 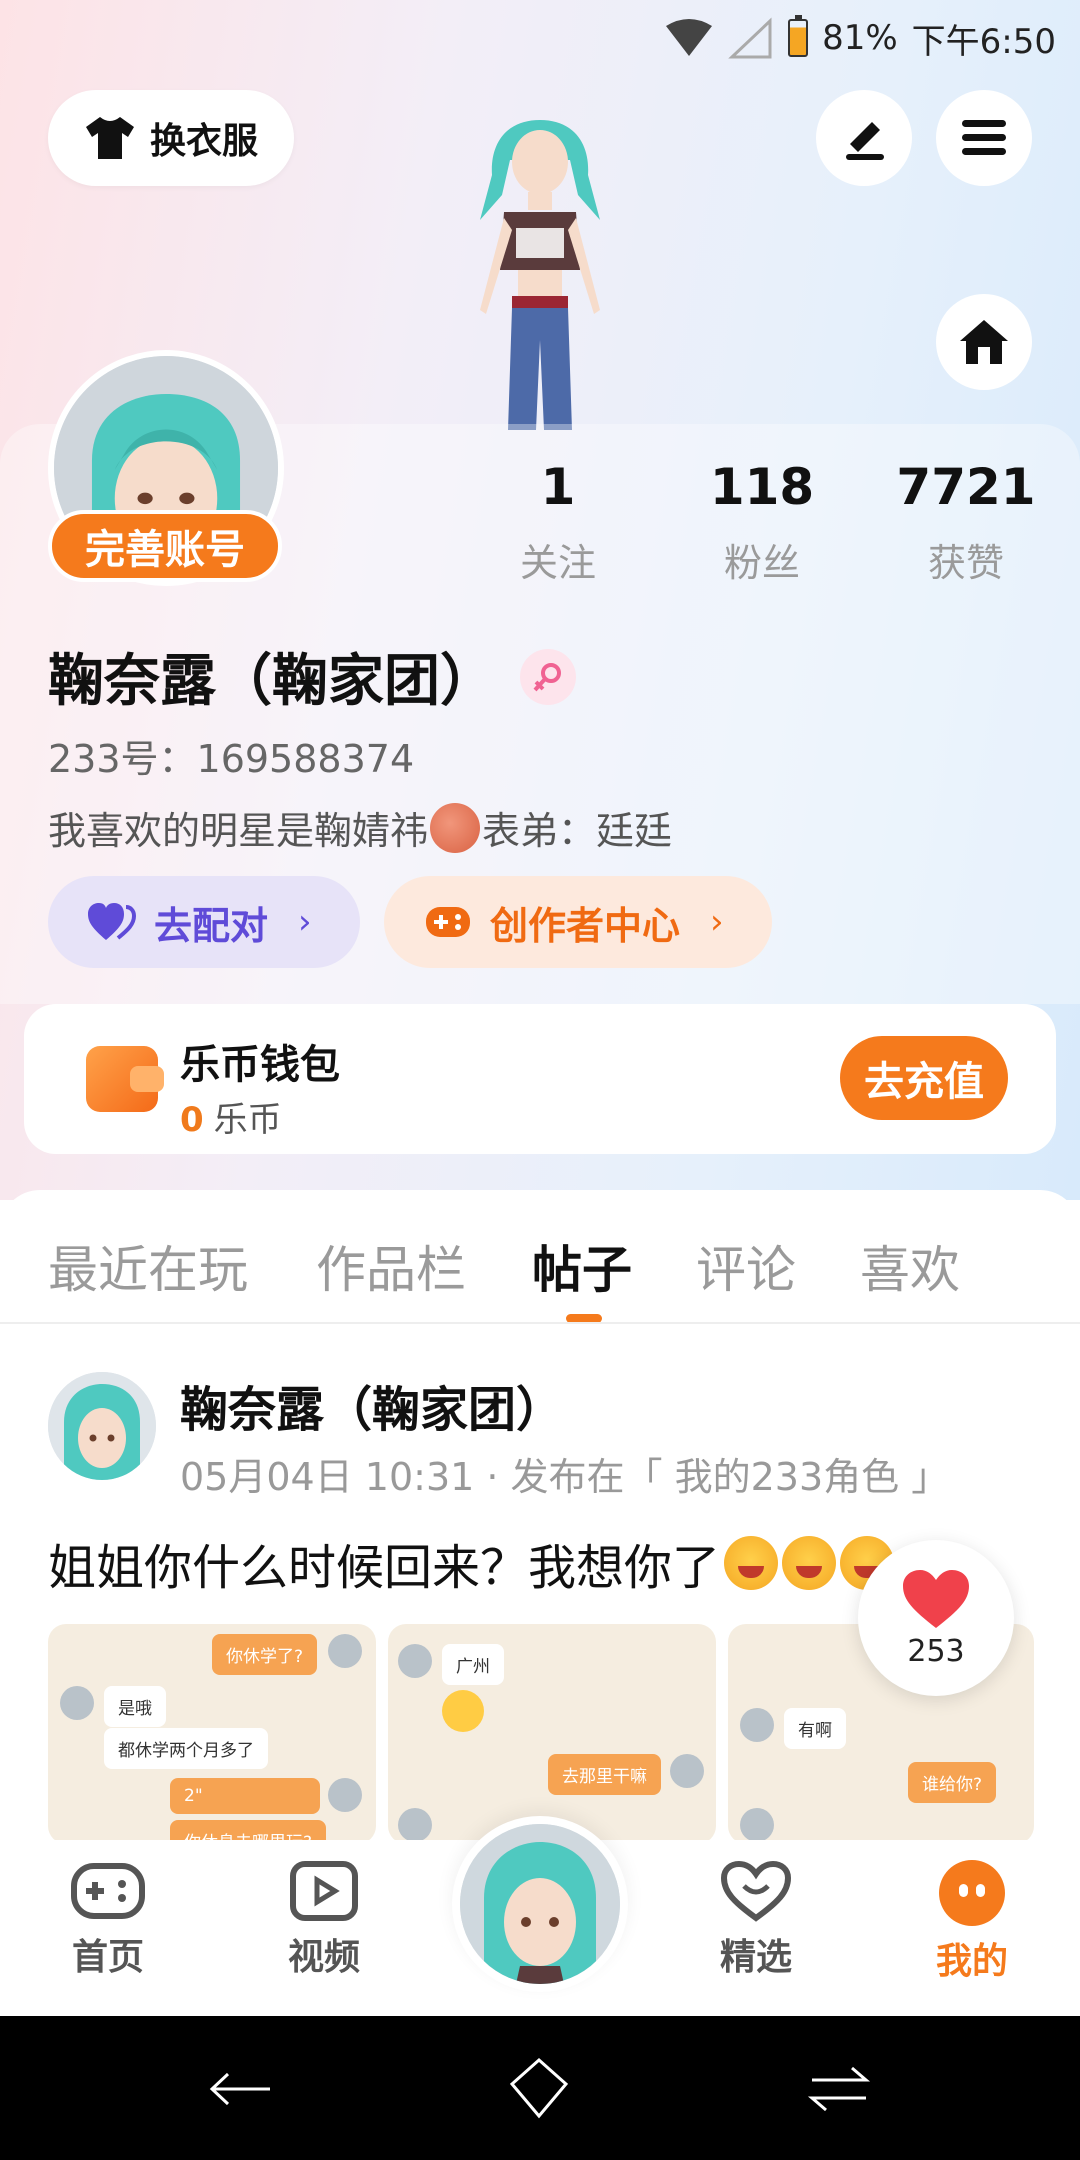 I want to click on nav-me-label: 我的, so click(x=971, y=1961).